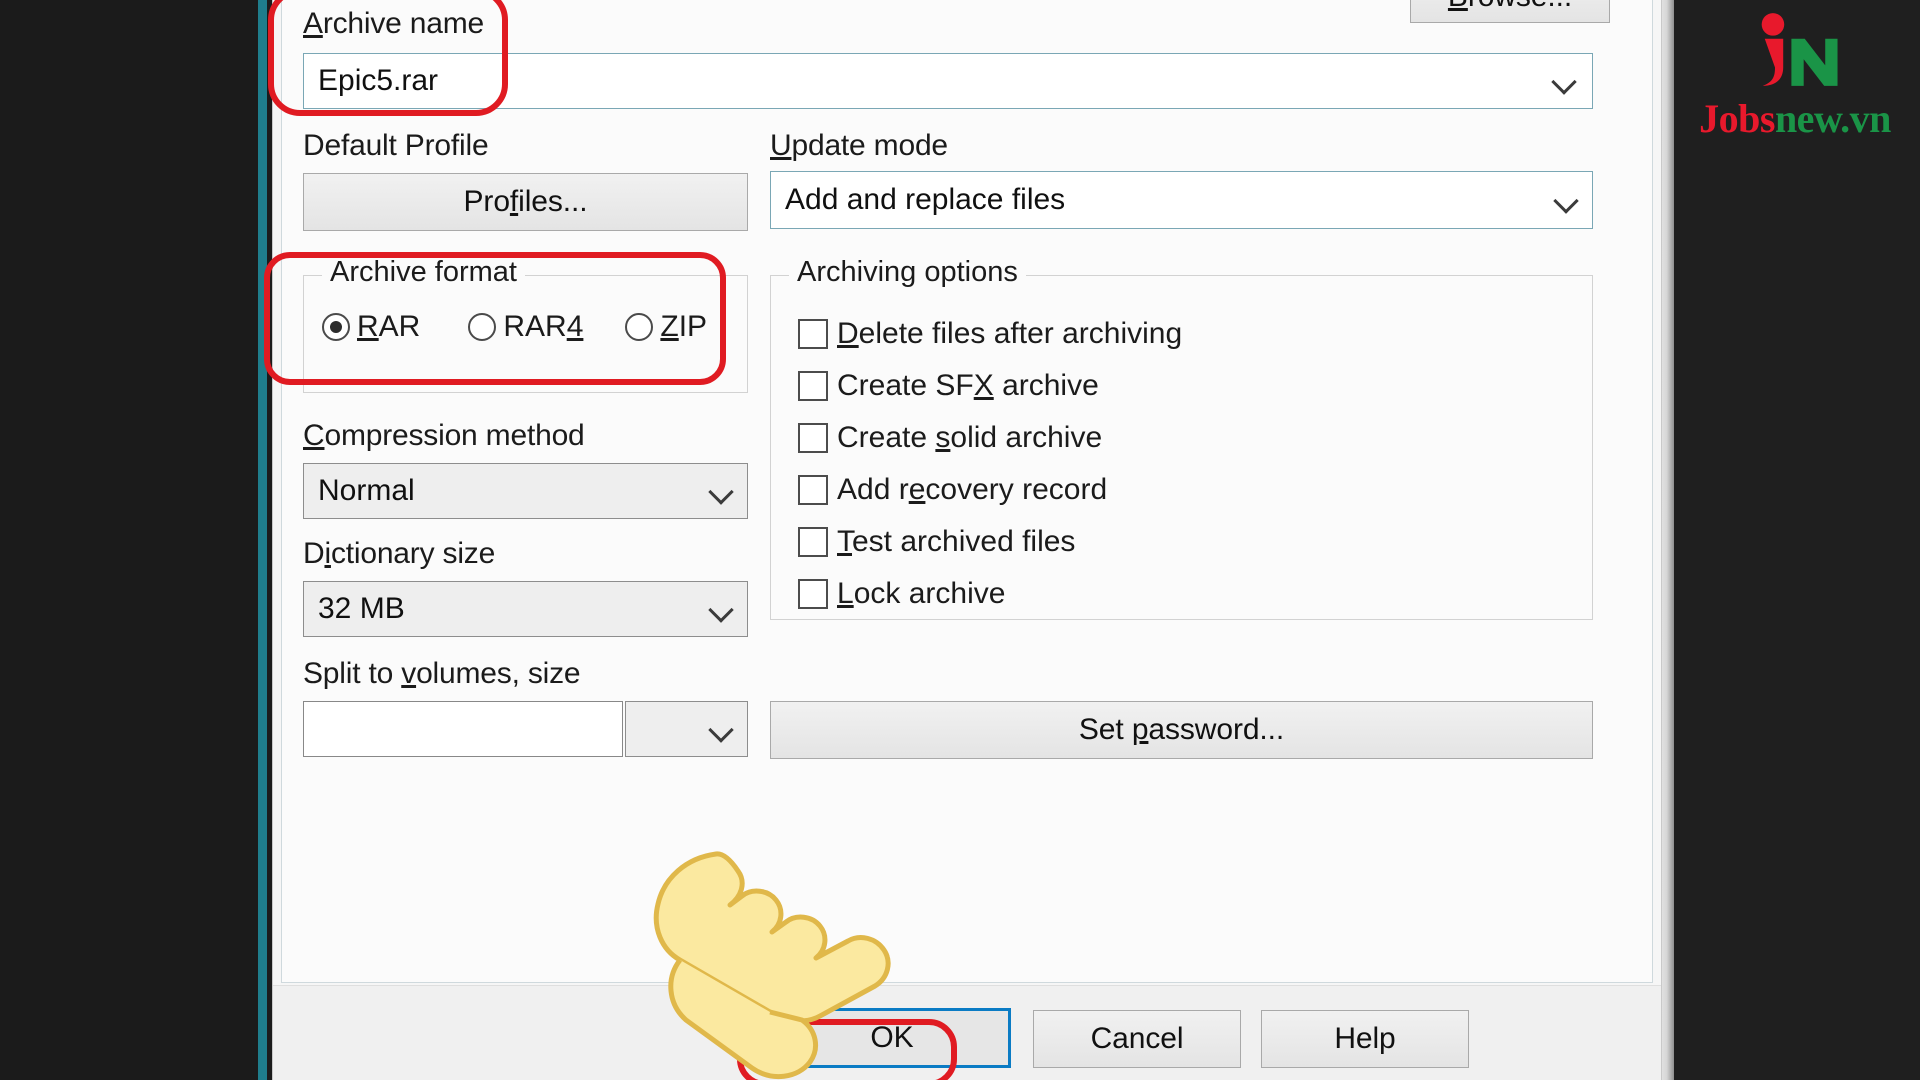 The height and width of the screenshot is (1080, 1920). I want to click on update-mode-accel: U, so click(781, 145).